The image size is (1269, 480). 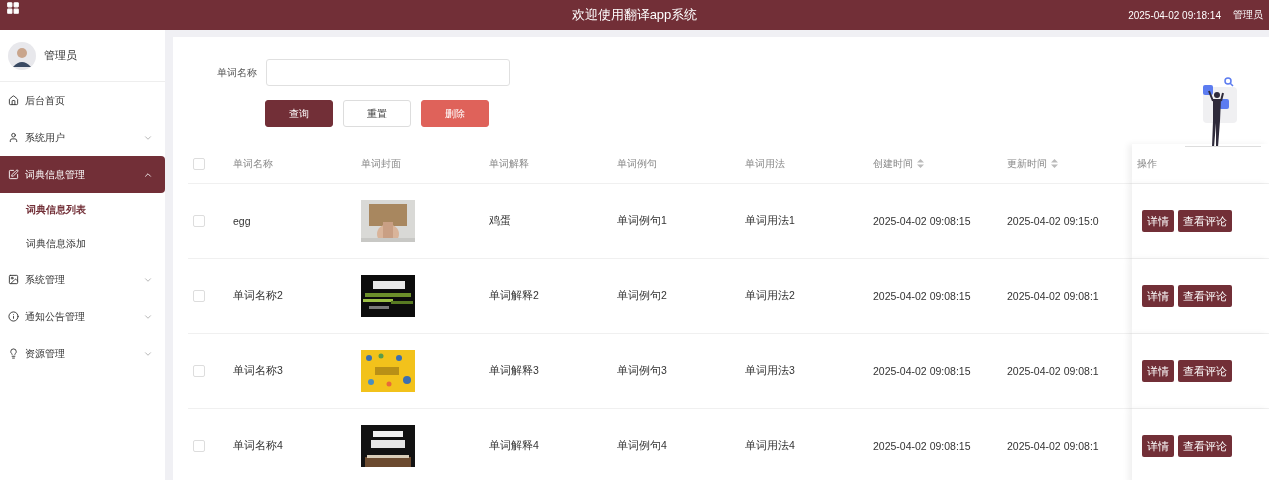 I want to click on column-header-cell: 创建时间, so click(x=935, y=164).